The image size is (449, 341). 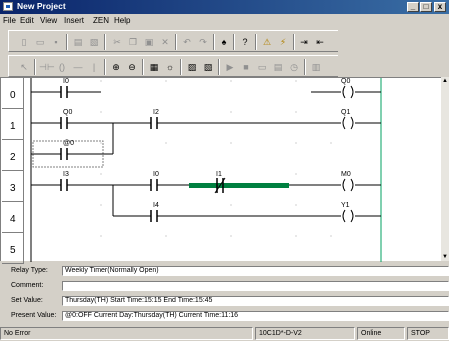 I want to click on menu-insert: Insert, so click(x=74, y=20).